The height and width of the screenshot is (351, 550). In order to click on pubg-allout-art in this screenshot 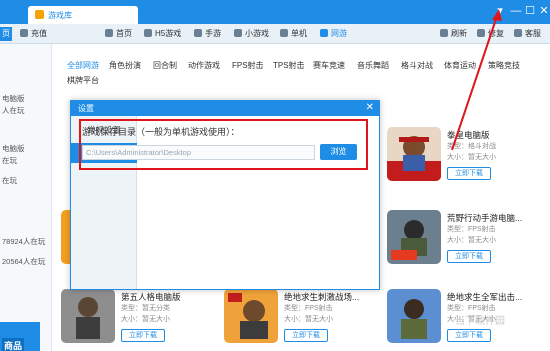, I will do `click(414, 316)`.